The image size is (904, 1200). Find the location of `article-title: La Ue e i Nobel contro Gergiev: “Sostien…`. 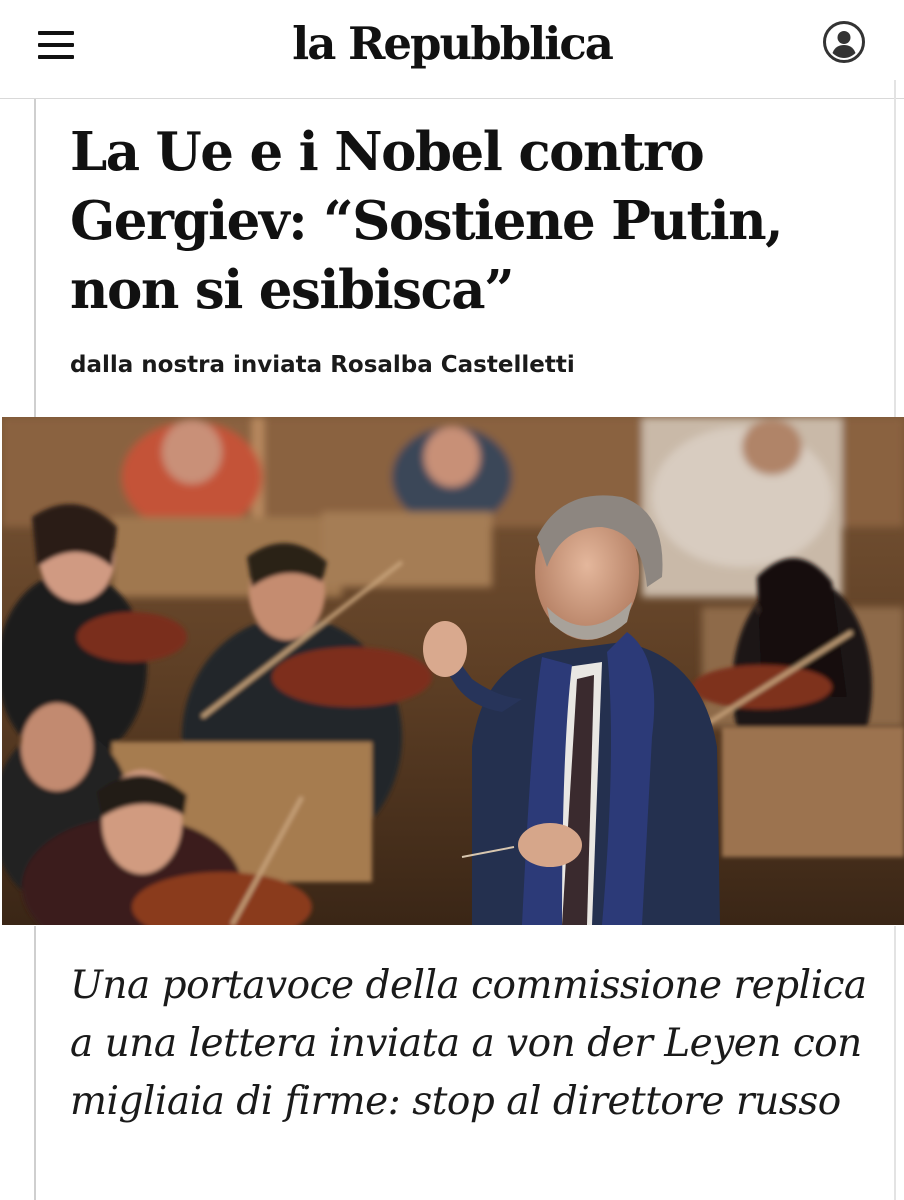

article-title: La Ue e i Nobel contro Gergiev: “Sostien… is located at coordinates (427, 221).